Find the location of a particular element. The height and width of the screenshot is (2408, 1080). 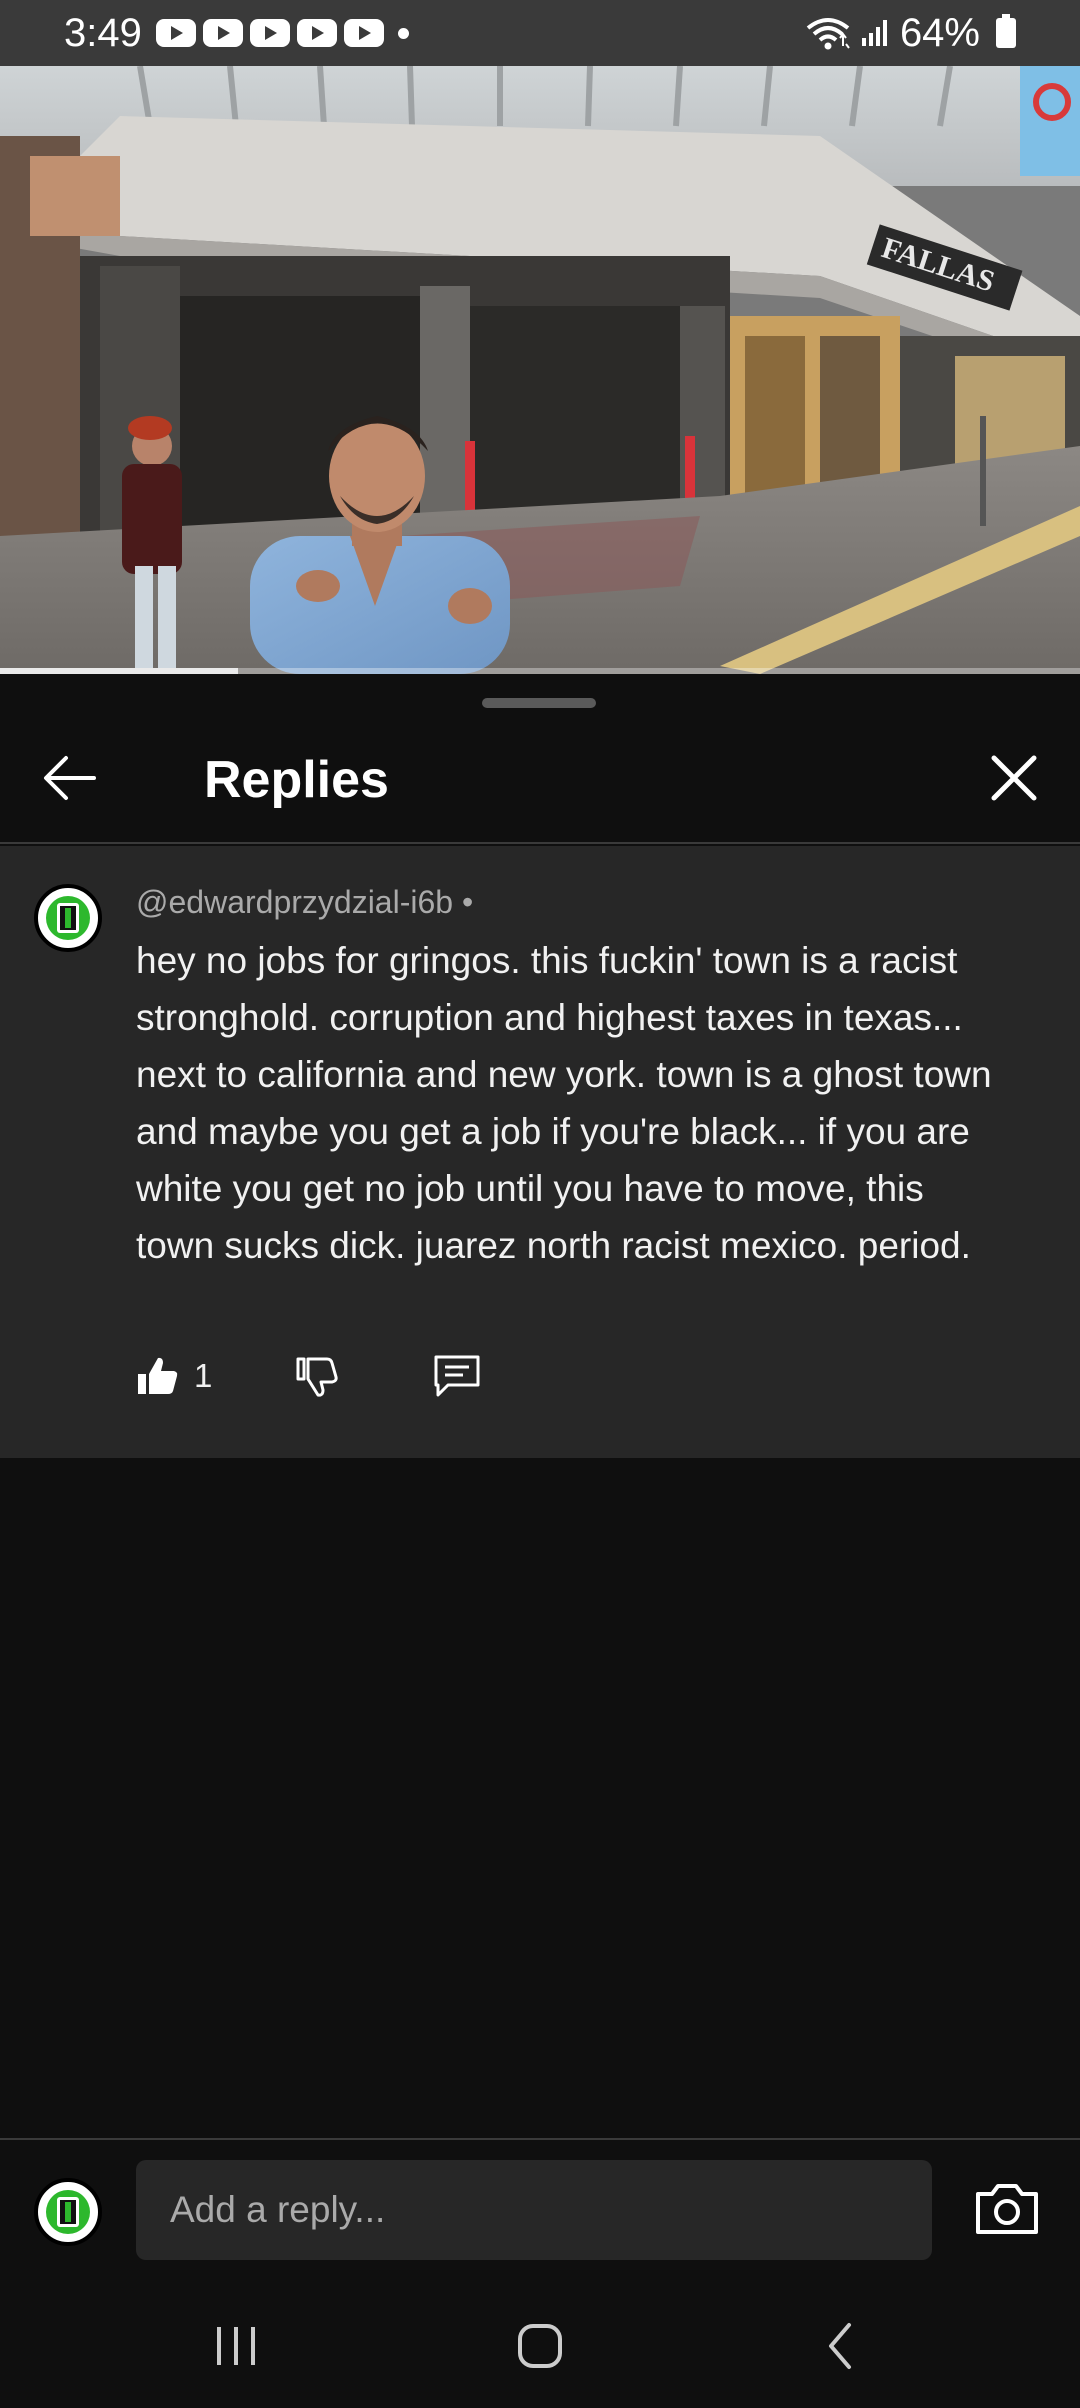

comment-actions: 1 is located at coordinates (309, 1376).